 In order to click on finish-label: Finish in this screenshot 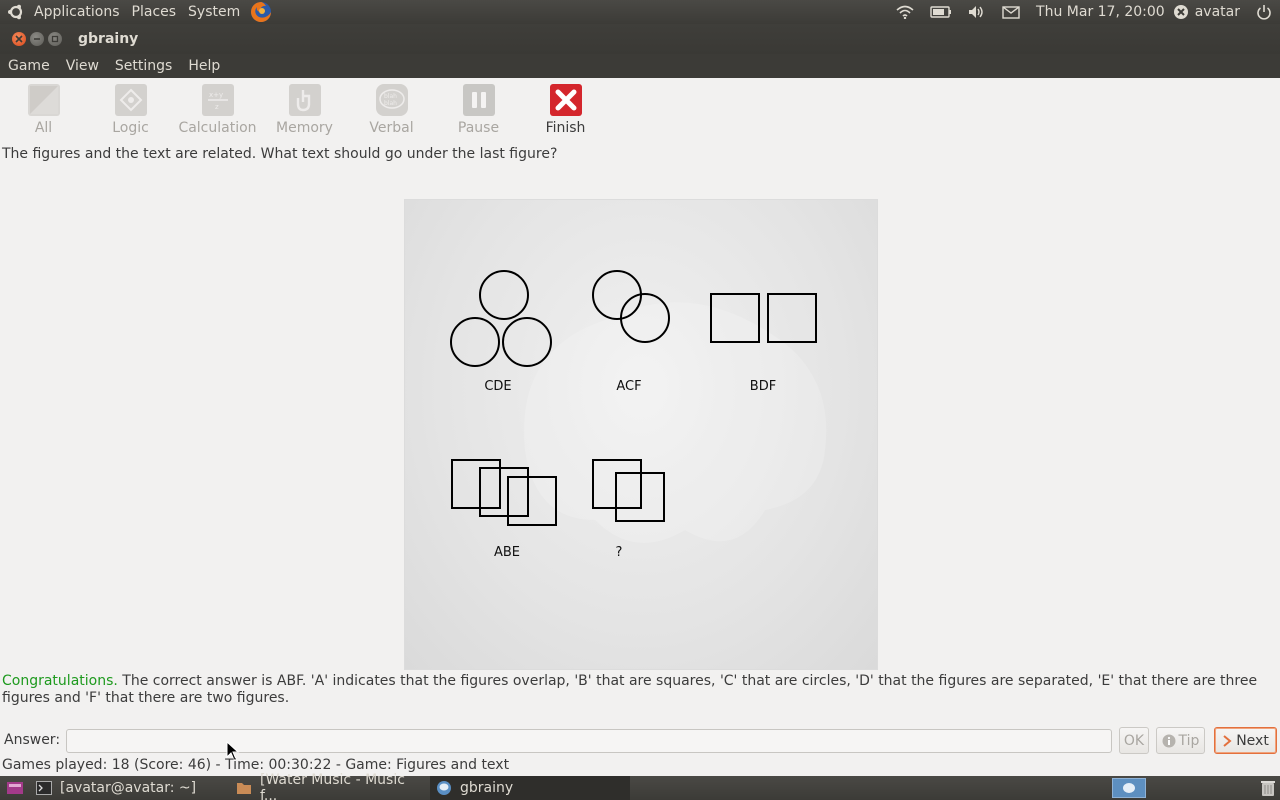, I will do `click(565, 128)`.